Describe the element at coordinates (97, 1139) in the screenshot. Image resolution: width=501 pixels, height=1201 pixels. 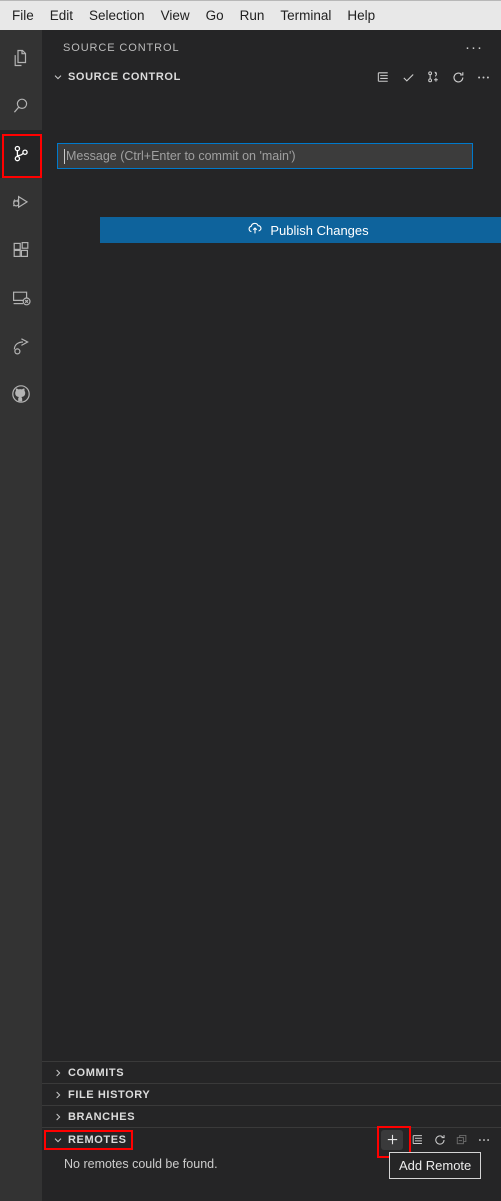
I see `section-remotes-label: REMOTES` at that location.